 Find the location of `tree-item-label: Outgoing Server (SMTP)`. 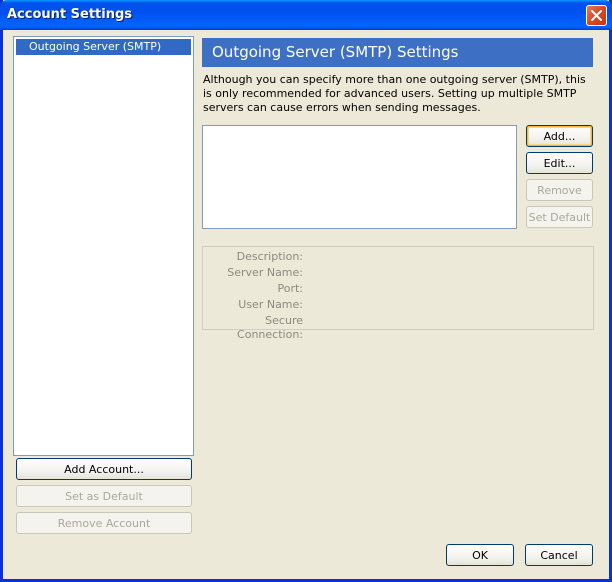

tree-item-label: Outgoing Server (SMTP) is located at coordinates (95, 46).